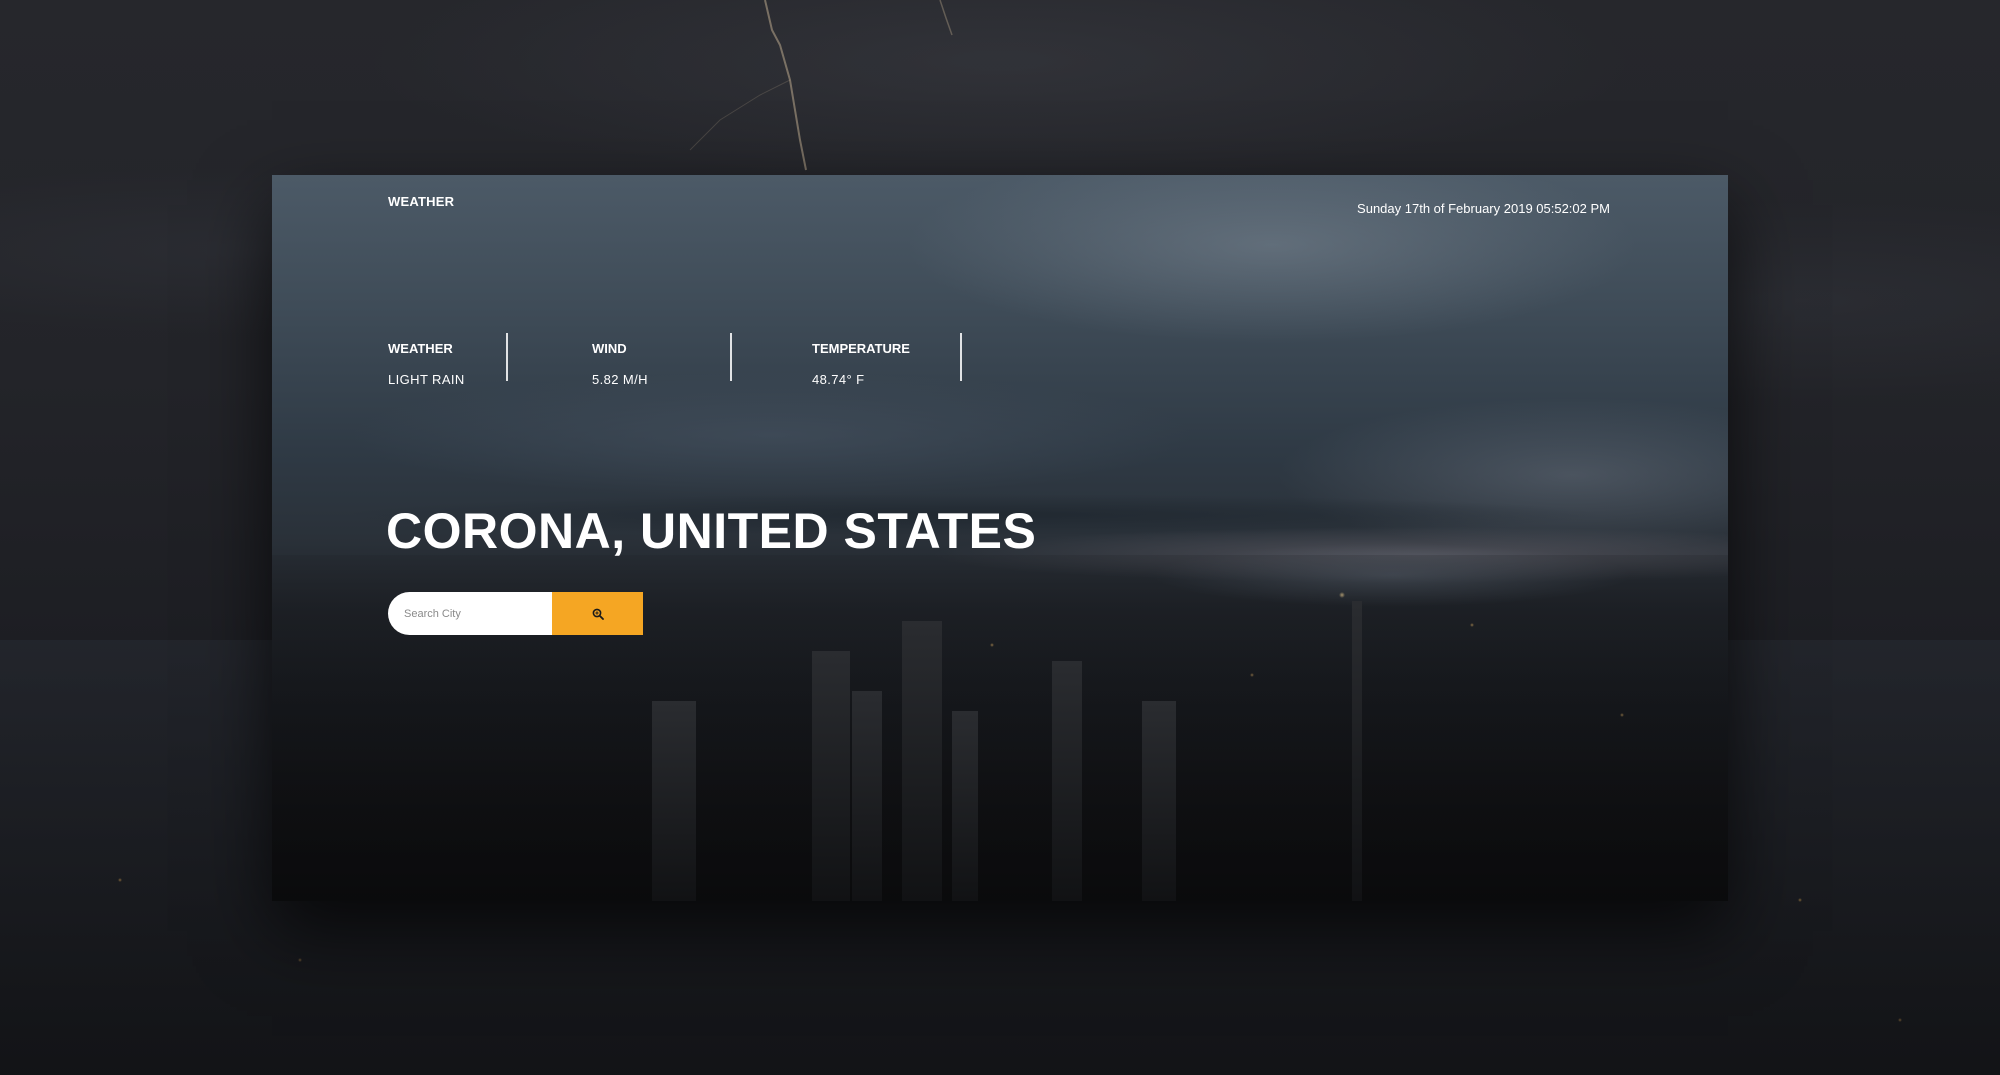 The height and width of the screenshot is (1075, 2000). I want to click on search-icon, so click(598, 614).